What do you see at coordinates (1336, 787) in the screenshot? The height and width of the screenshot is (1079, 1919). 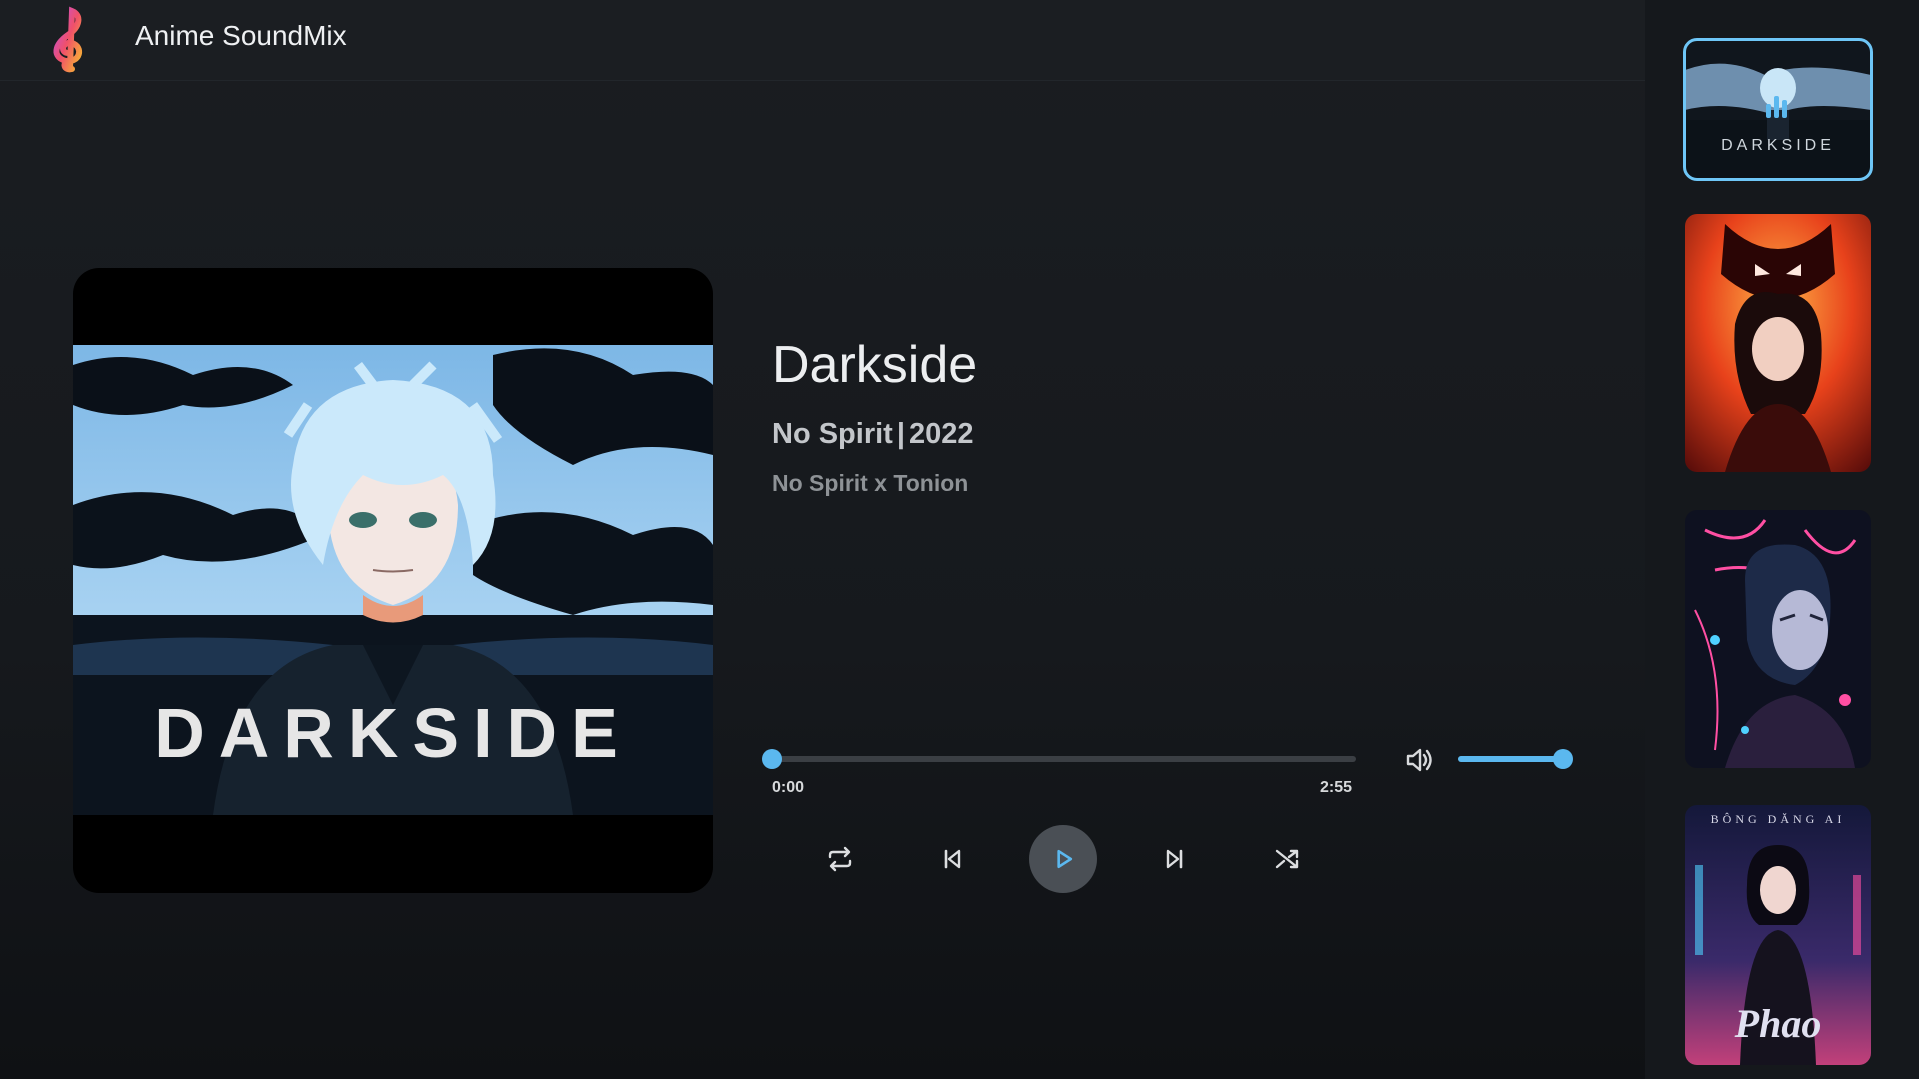 I see `total-time: 2:55` at bounding box center [1336, 787].